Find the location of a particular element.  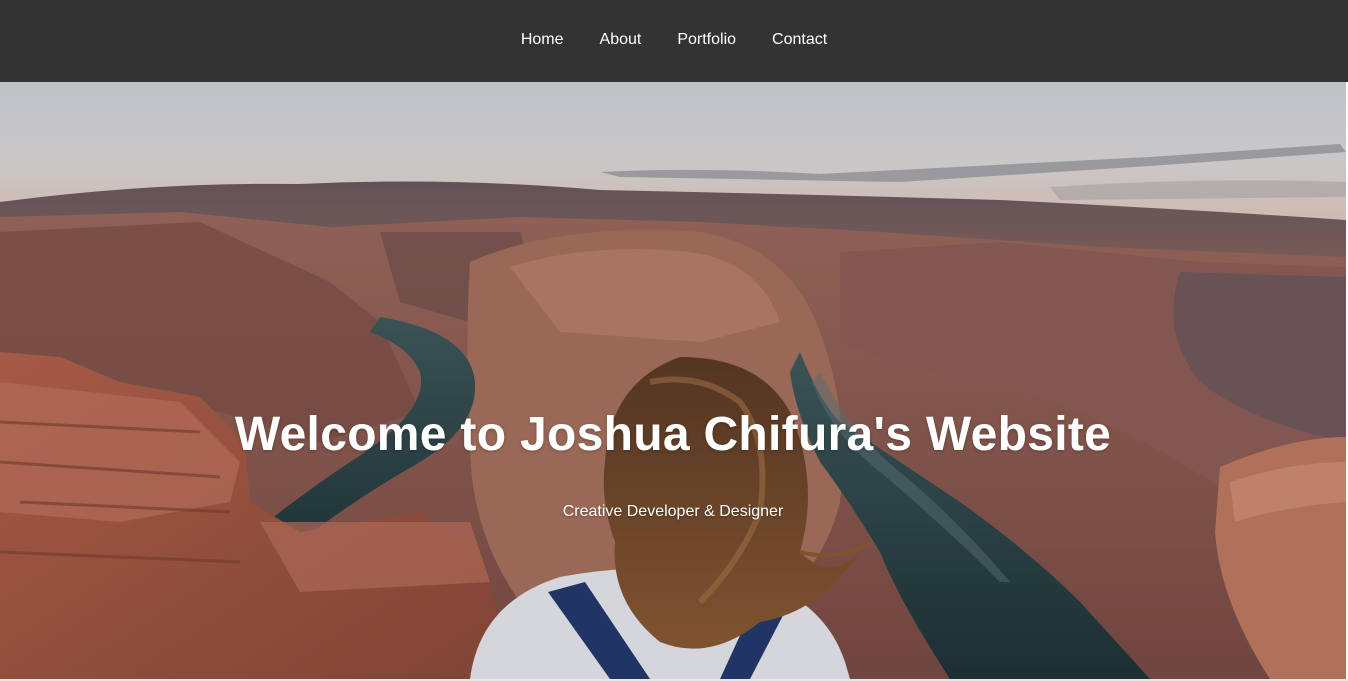

nav-link-home: Home is located at coordinates (542, 39).